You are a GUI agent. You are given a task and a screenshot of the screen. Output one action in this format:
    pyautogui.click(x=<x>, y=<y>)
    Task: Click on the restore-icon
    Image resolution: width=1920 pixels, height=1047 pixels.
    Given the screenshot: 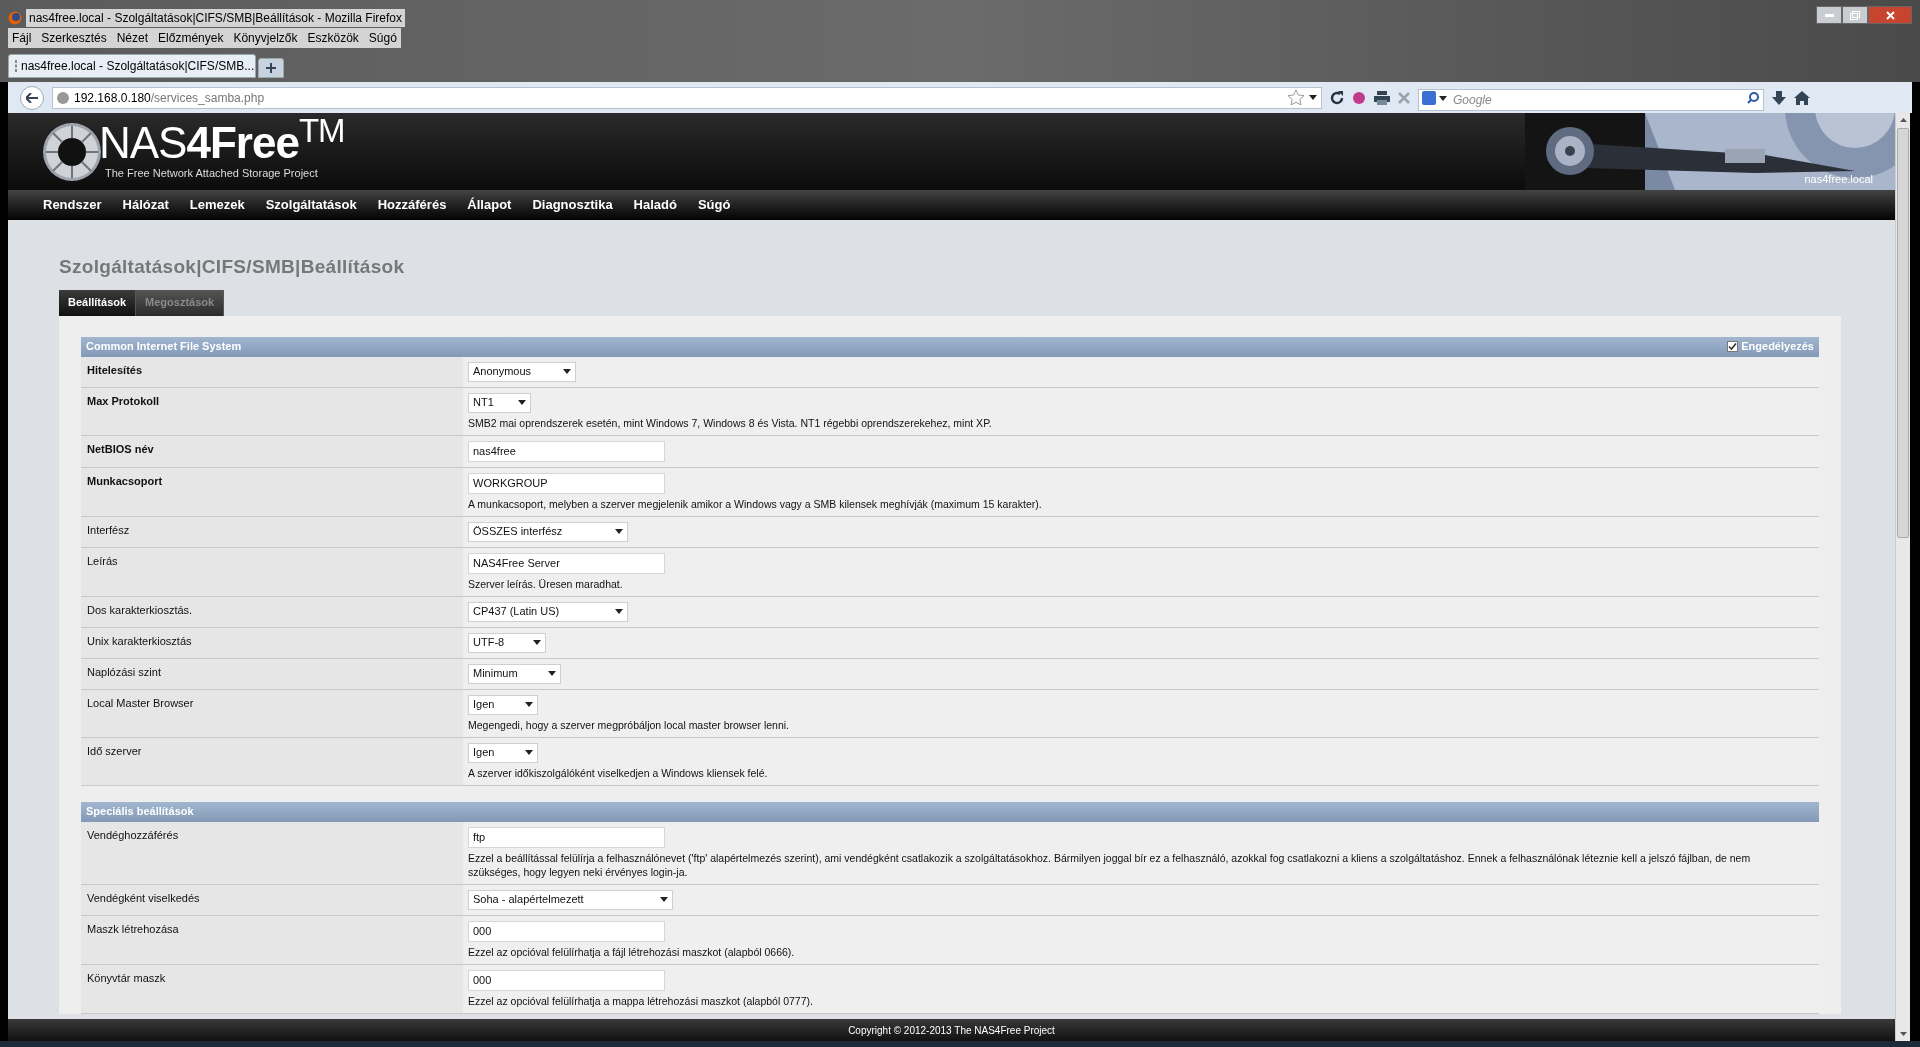 What is the action you would take?
    pyautogui.click(x=1855, y=15)
    